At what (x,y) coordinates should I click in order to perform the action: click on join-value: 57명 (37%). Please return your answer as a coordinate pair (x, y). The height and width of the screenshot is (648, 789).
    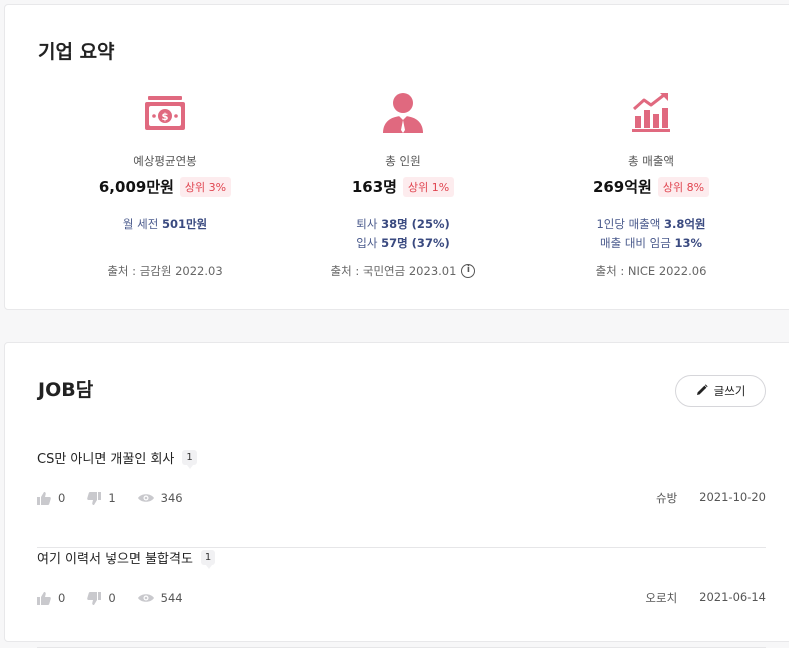
    Looking at the image, I should click on (415, 243).